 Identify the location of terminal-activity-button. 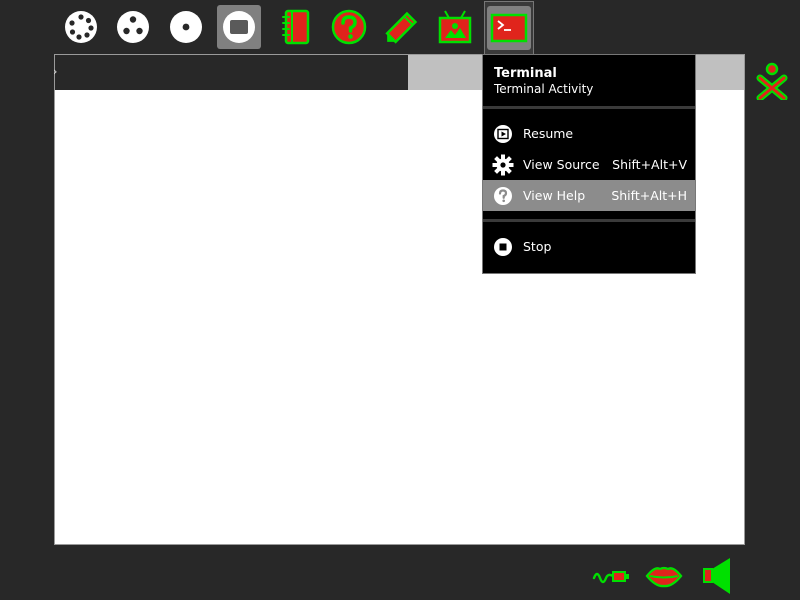
(509, 27).